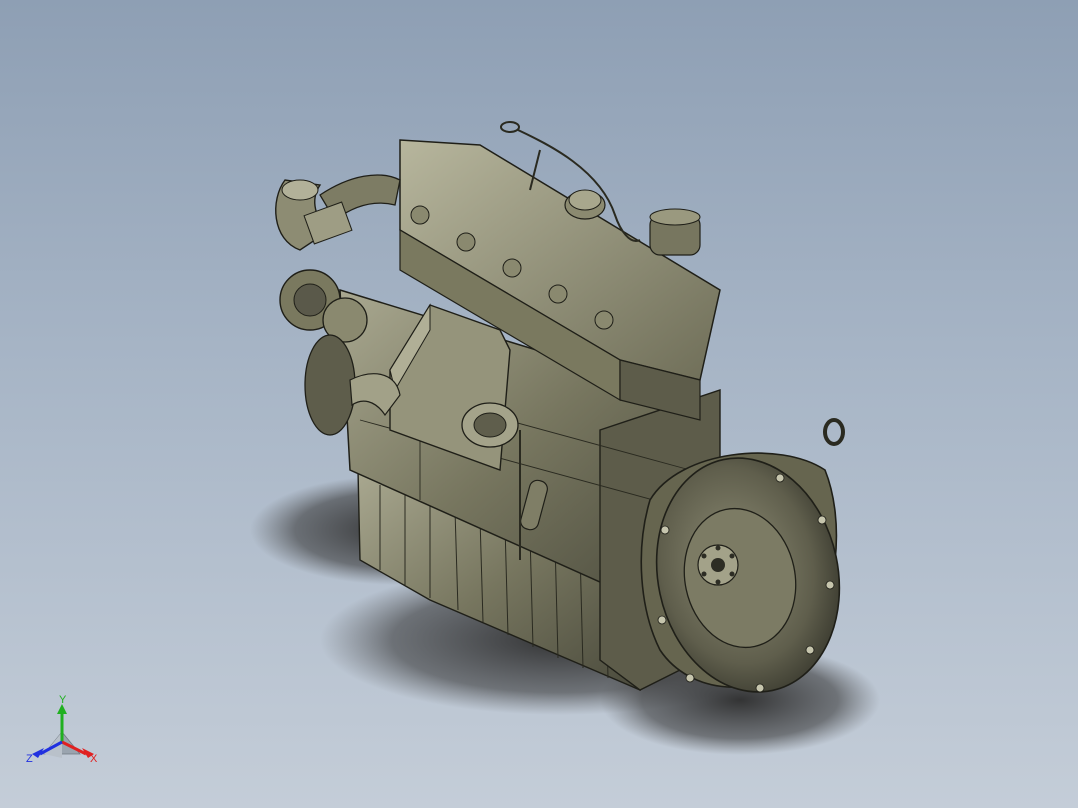 This screenshot has height=808, width=1078. I want to click on view-orientation-triad: Y X Z, so click(67, 732).